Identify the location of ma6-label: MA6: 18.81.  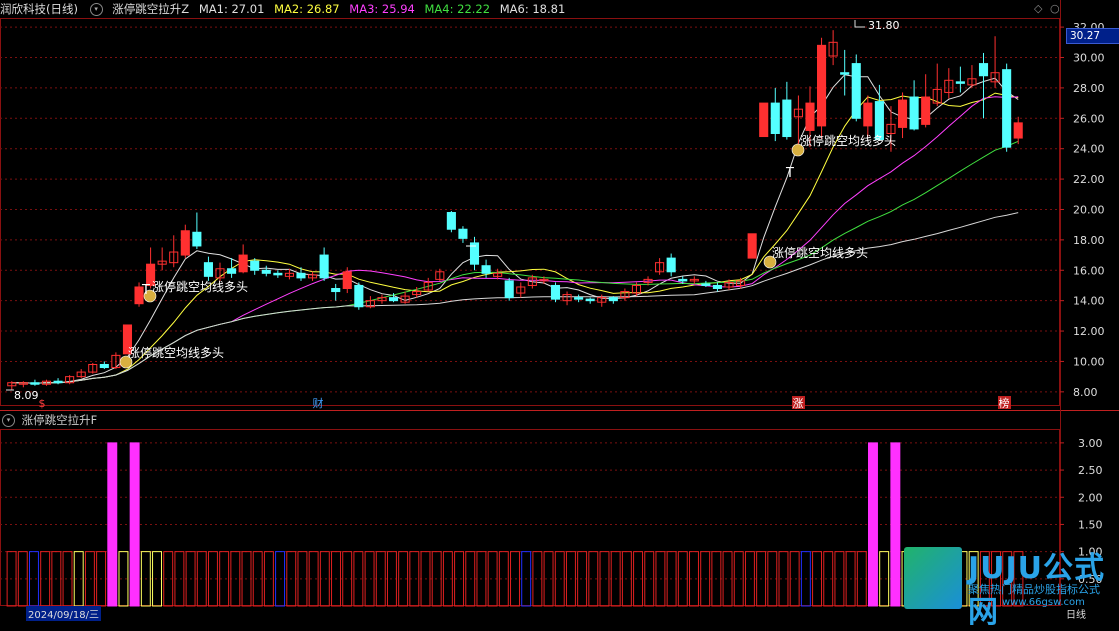
(532, 9).